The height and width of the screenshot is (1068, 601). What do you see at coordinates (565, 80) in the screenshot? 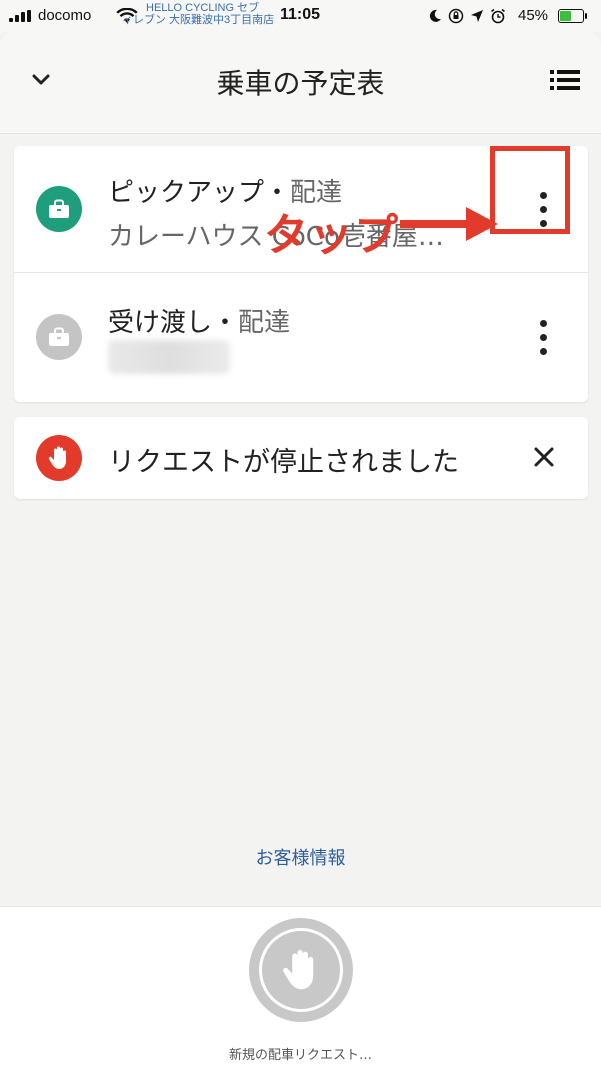
I see `list-icon` at bounding box center [565, 80].